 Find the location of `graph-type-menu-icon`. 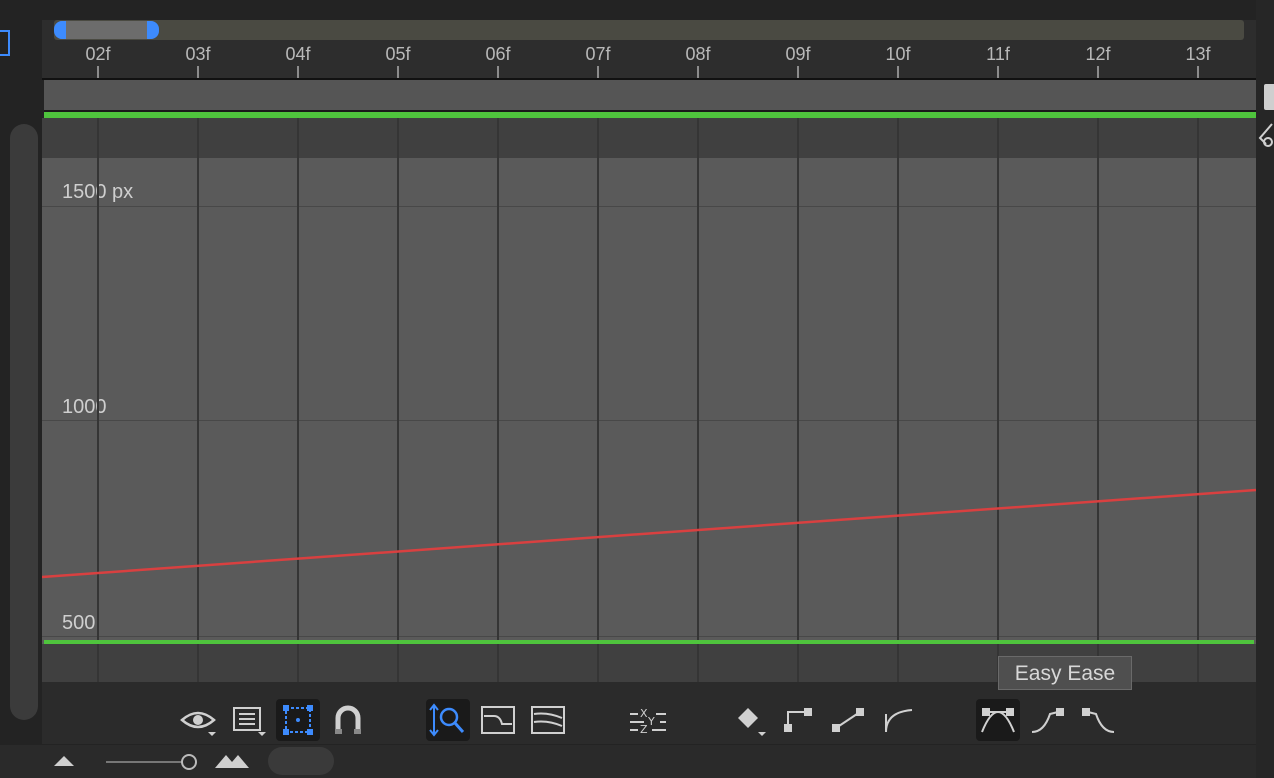

graph-type-menu-icon is located at coordinates (248, 720).